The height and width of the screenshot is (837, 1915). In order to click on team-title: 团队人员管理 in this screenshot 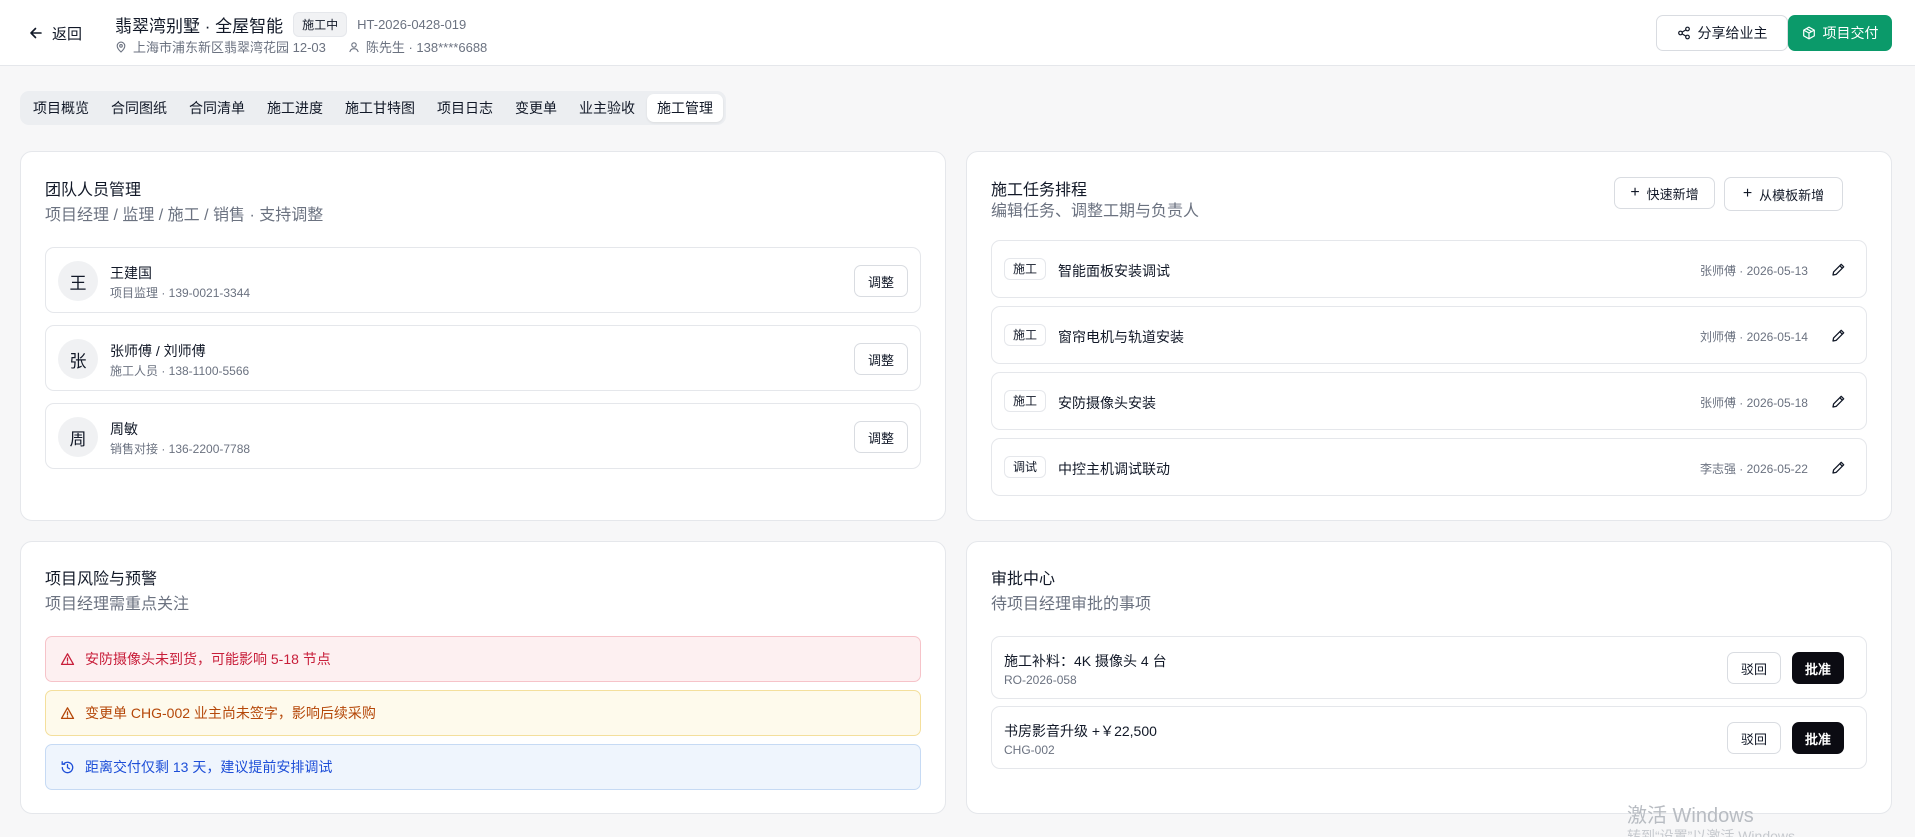, I will do `click(93, 190)`.